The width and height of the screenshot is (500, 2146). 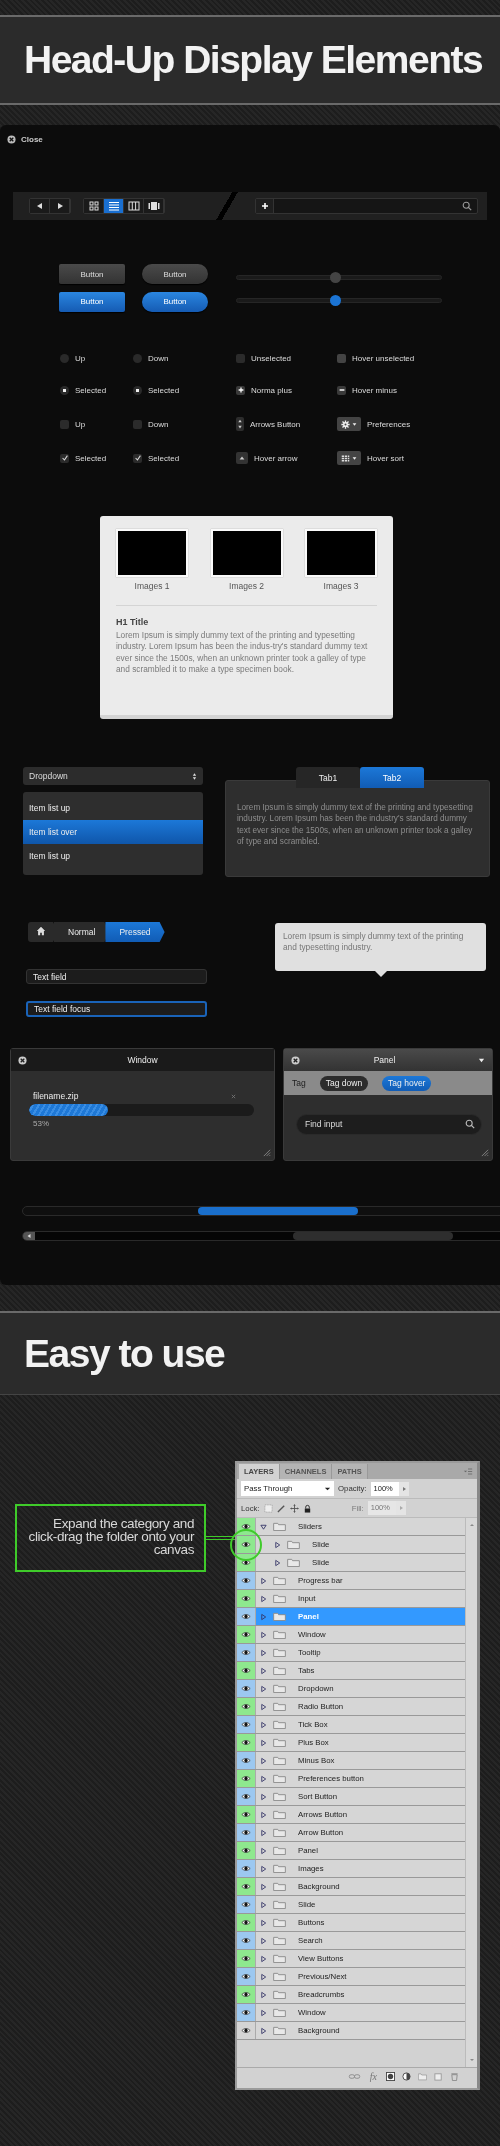 I want to click on adjustment-icon, so click(x=406, y=2076).